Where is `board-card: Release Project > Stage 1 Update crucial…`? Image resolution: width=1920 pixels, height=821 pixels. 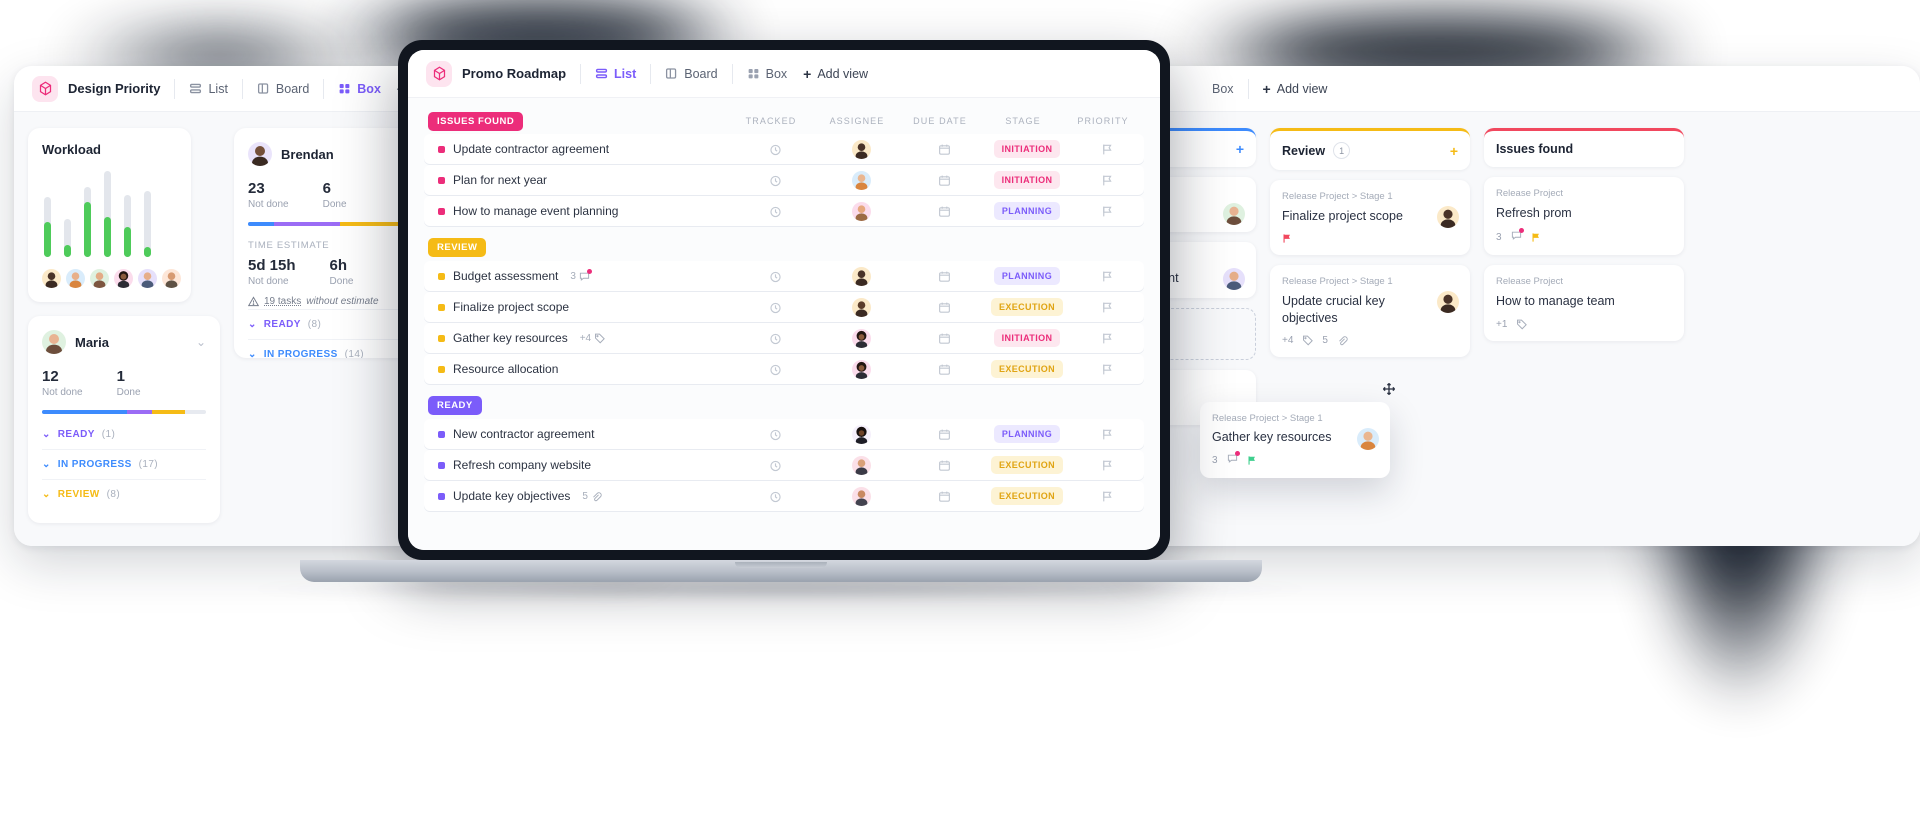 board-card: Release Project > Stage 1 Update crucial… is located at coordinates (1370, 311).